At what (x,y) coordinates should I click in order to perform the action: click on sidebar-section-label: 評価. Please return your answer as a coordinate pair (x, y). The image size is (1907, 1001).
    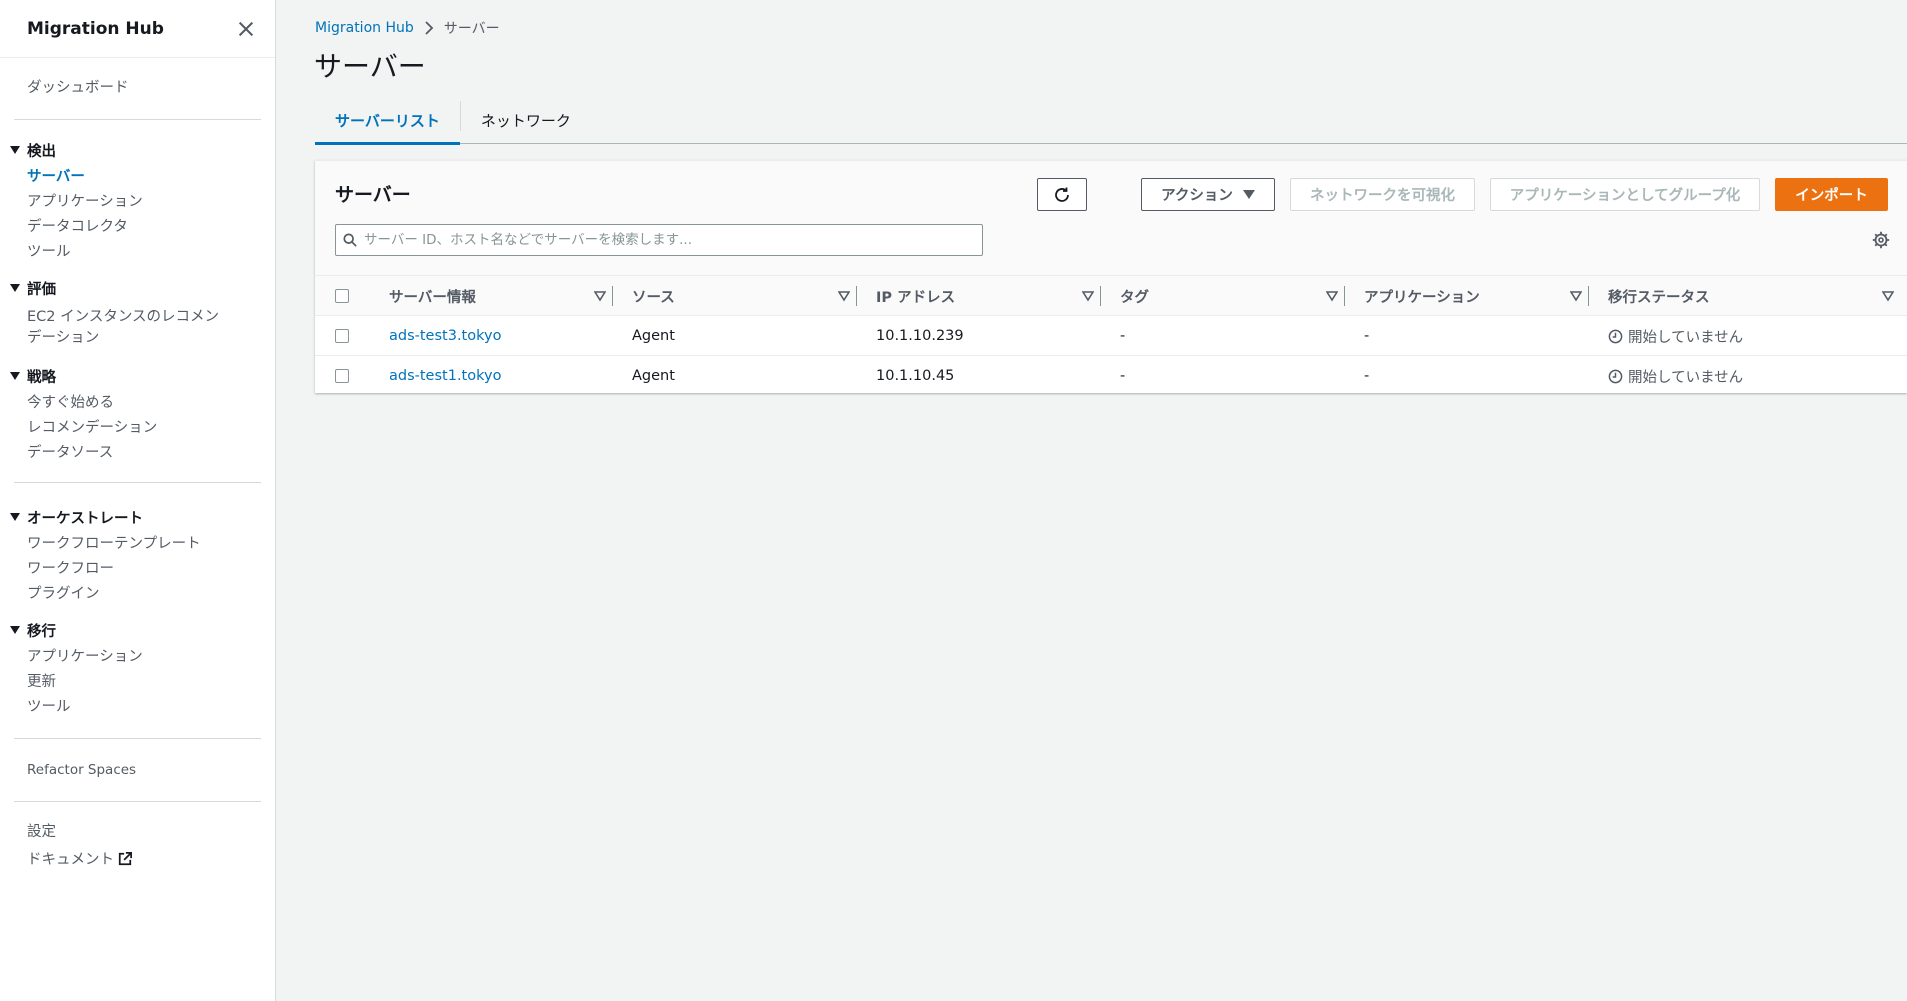
    Looking at the image, I should click on (41, 289).